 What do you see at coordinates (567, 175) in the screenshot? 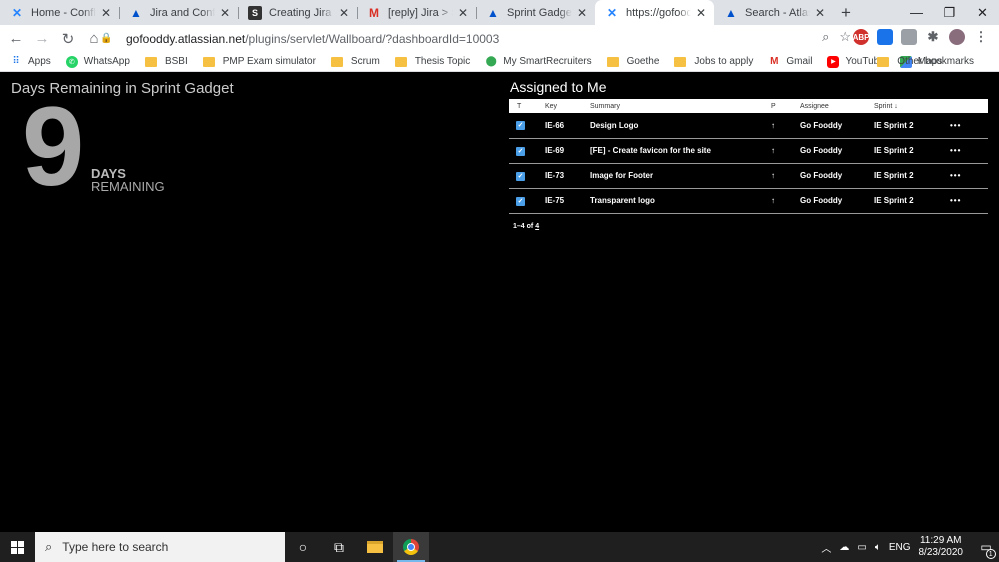
I see `issue-key-link: IE-73` at bounding box center [567, 175].